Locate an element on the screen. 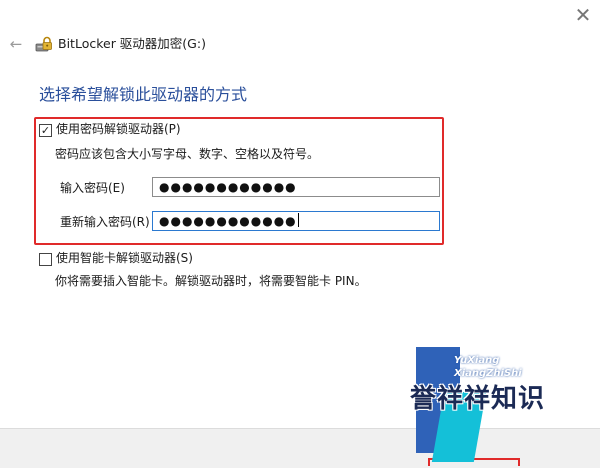 This screenshot has height=468, width=600. enter-password-input: ●●●●●●●●●●●● is located at coordinates (296, 187).